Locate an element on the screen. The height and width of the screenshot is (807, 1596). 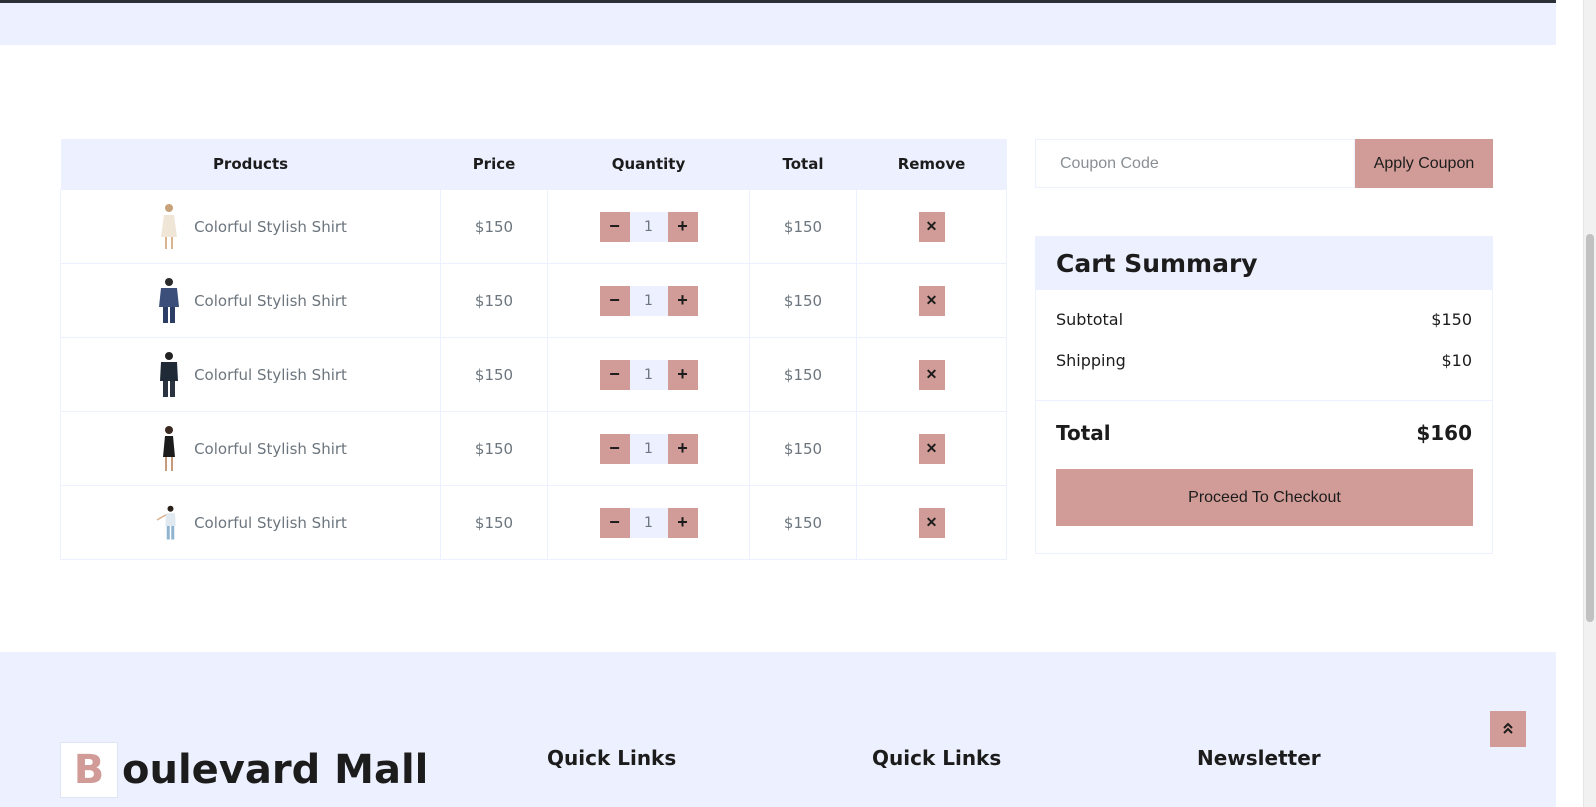
shipping-label: Shipping is located at coordinates (1091, 360).